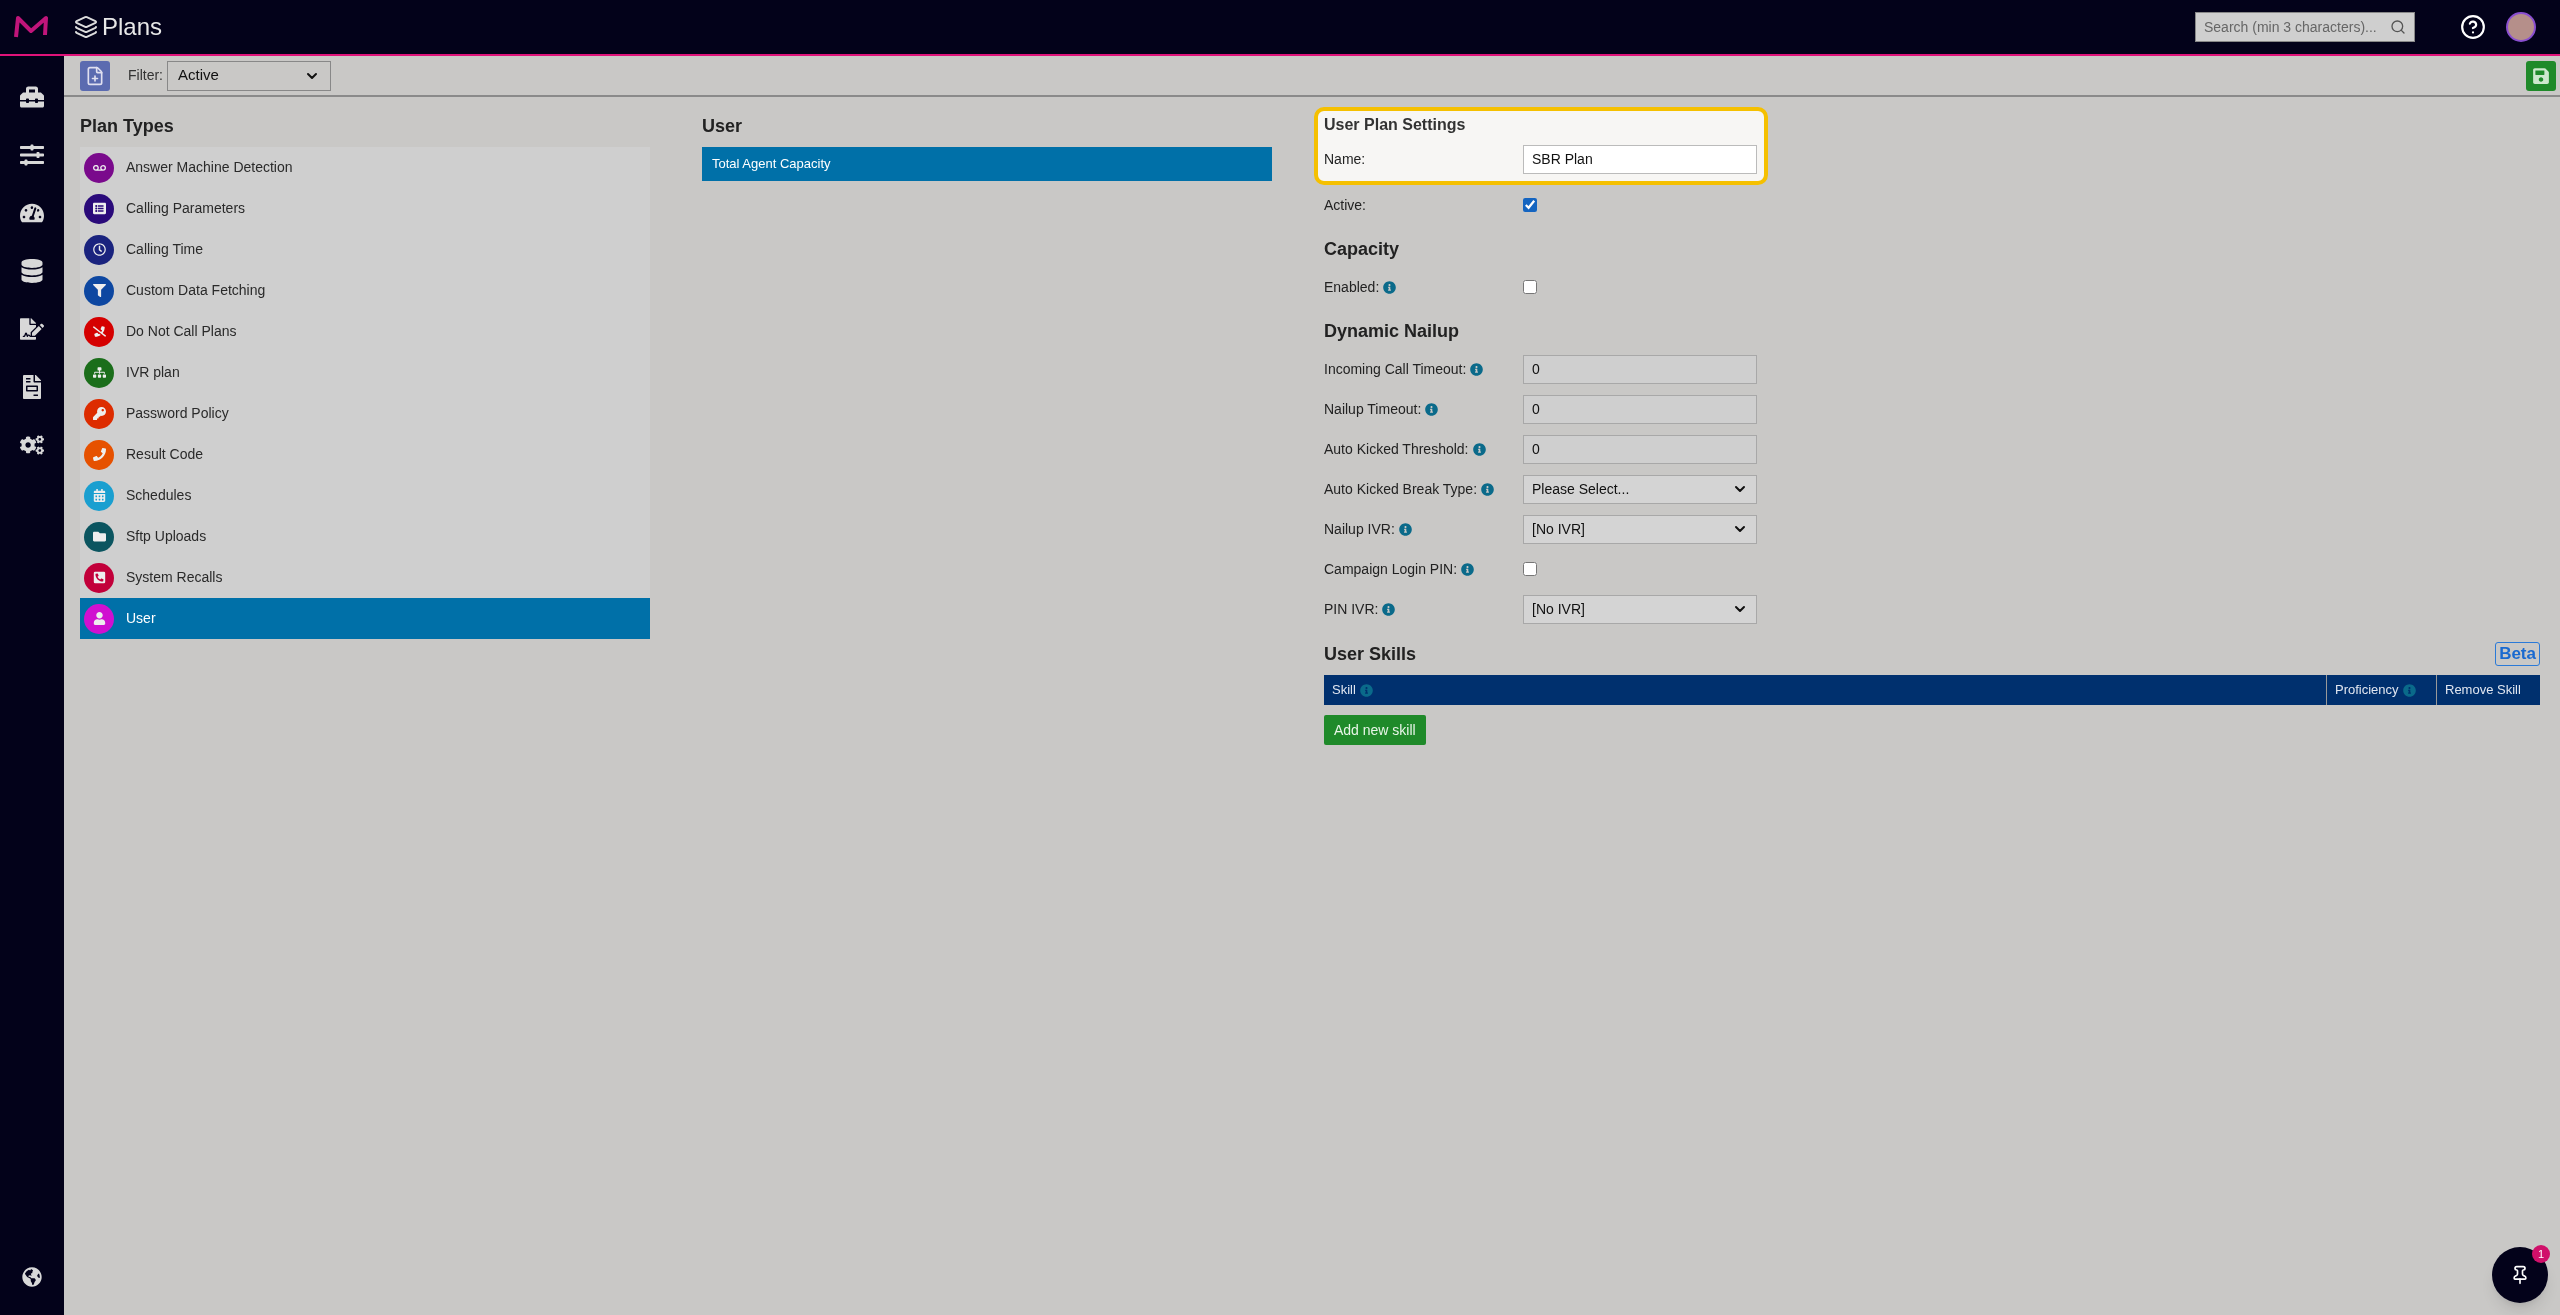  Describe the element at coordinates (99, 495) in the screenshot. I see `calendar-icon` at that location.